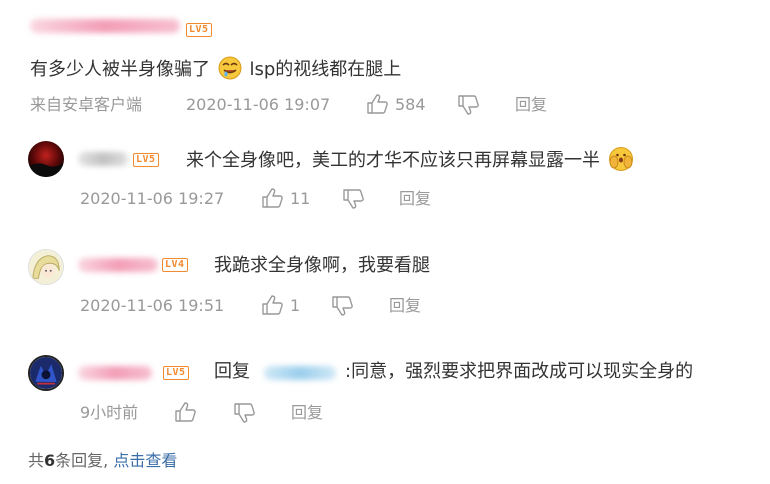 This screenshot has height=484, width=770. I want to click on reply-2-time: 2020-11-06 19:51, so click(152, 305).